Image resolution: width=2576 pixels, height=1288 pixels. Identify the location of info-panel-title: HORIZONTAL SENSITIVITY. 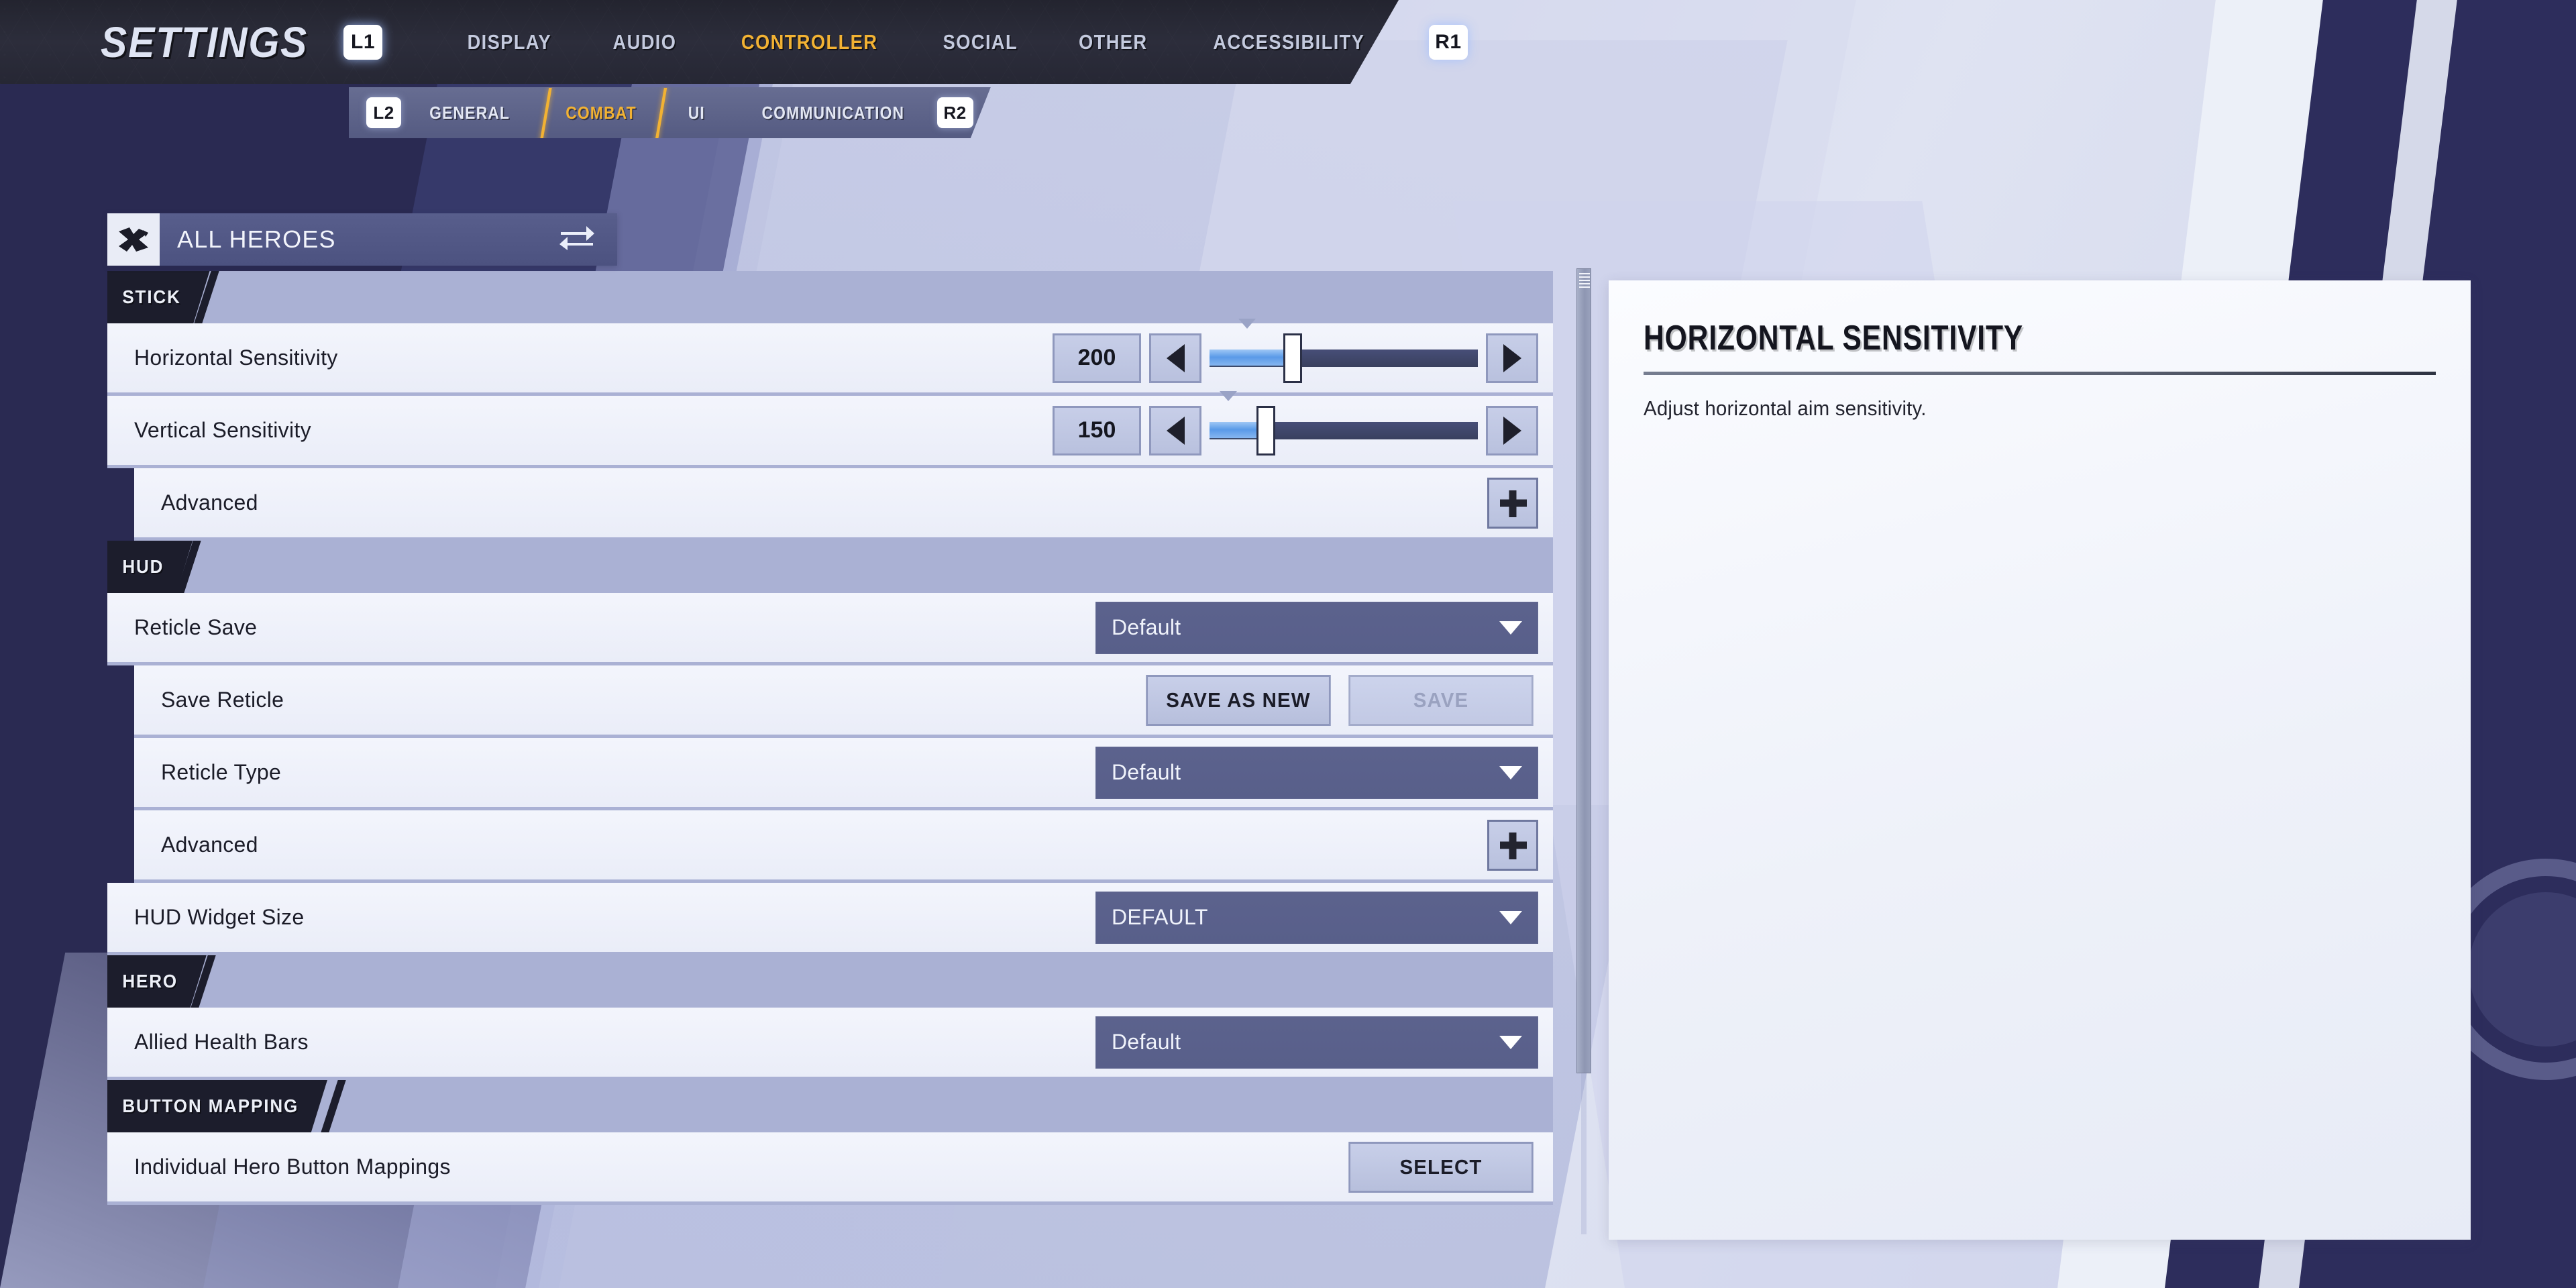
(1834, 338).